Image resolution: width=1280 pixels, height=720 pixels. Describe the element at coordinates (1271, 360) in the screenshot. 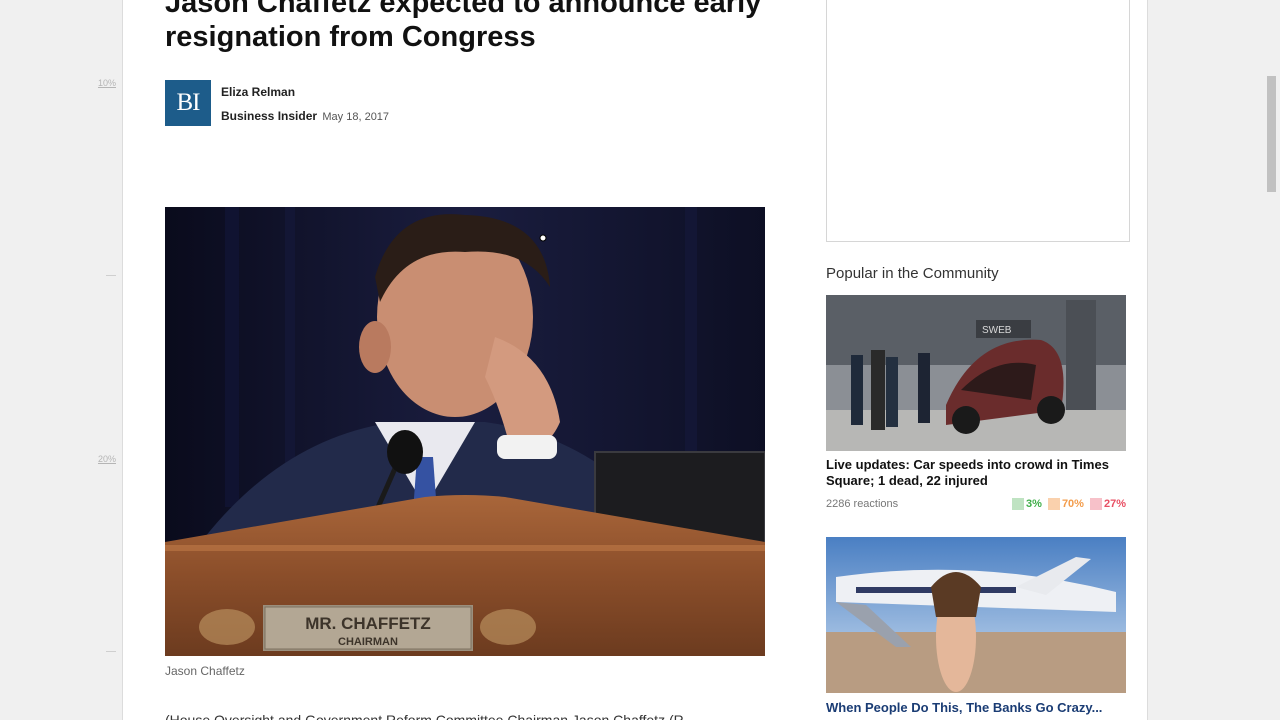

I see `page-scrollbar` at that location.